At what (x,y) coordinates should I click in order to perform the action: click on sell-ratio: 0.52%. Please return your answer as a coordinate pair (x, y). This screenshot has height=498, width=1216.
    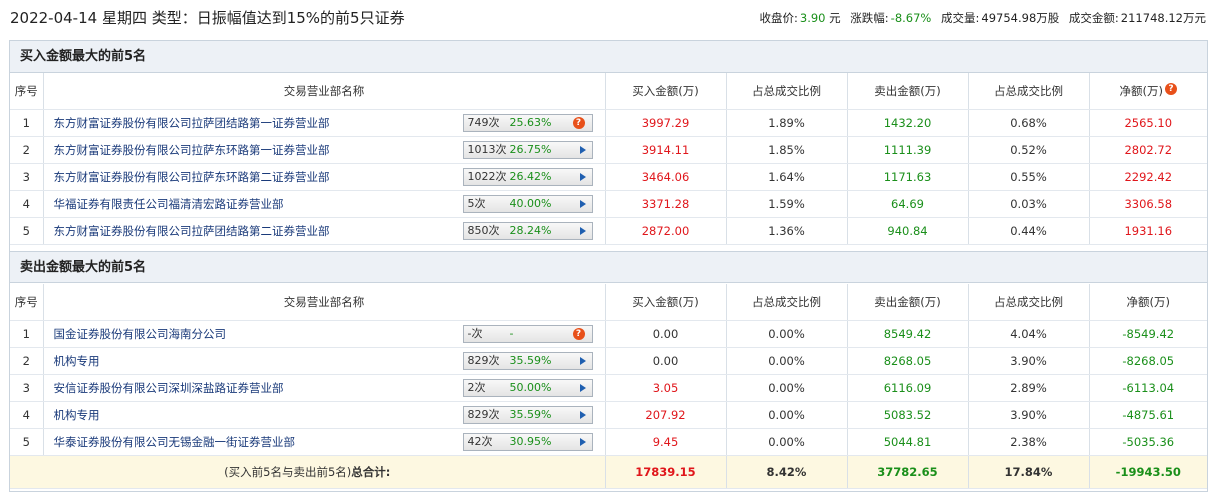
    Looking at the image, I should click on (1029, 150).